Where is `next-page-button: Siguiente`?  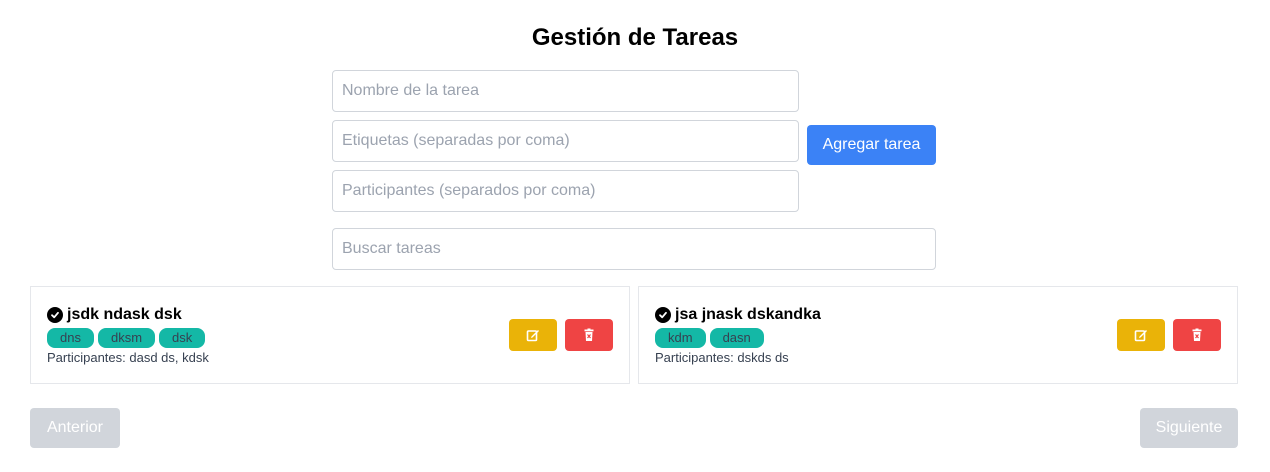
next-page-button: Siguiente is located at coordinates (1189, 428).